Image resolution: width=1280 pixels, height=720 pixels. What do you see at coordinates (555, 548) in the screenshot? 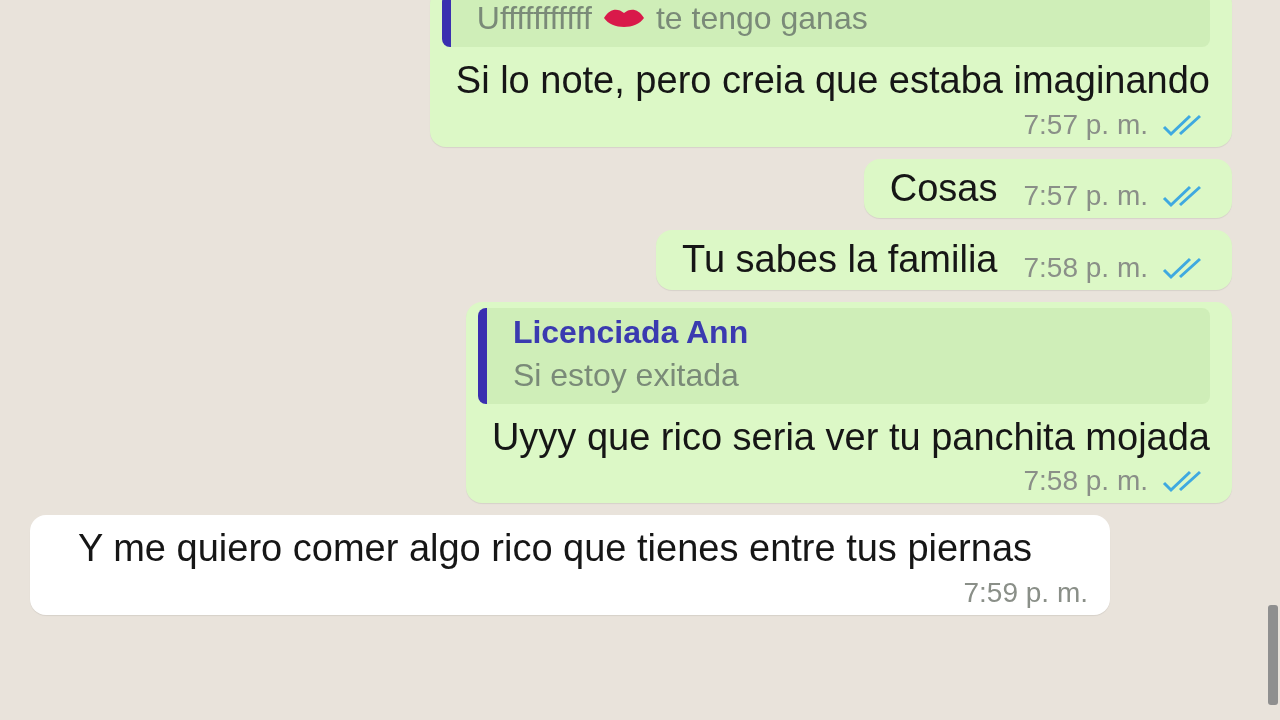
I see `message-text: Y me quiero comer algo rico que tienes entre tus piernas` at bounding box center [555, 548].